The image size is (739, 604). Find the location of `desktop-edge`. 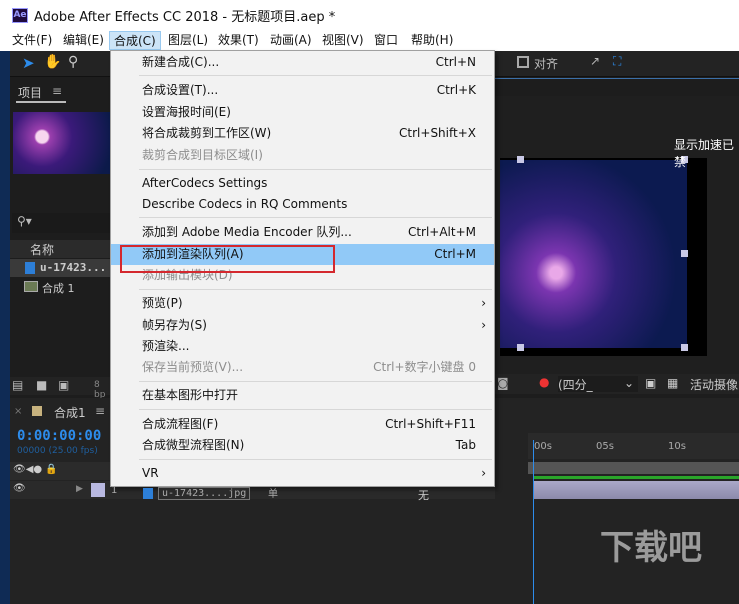

desktop-edge is located at coordinates (5, 327).